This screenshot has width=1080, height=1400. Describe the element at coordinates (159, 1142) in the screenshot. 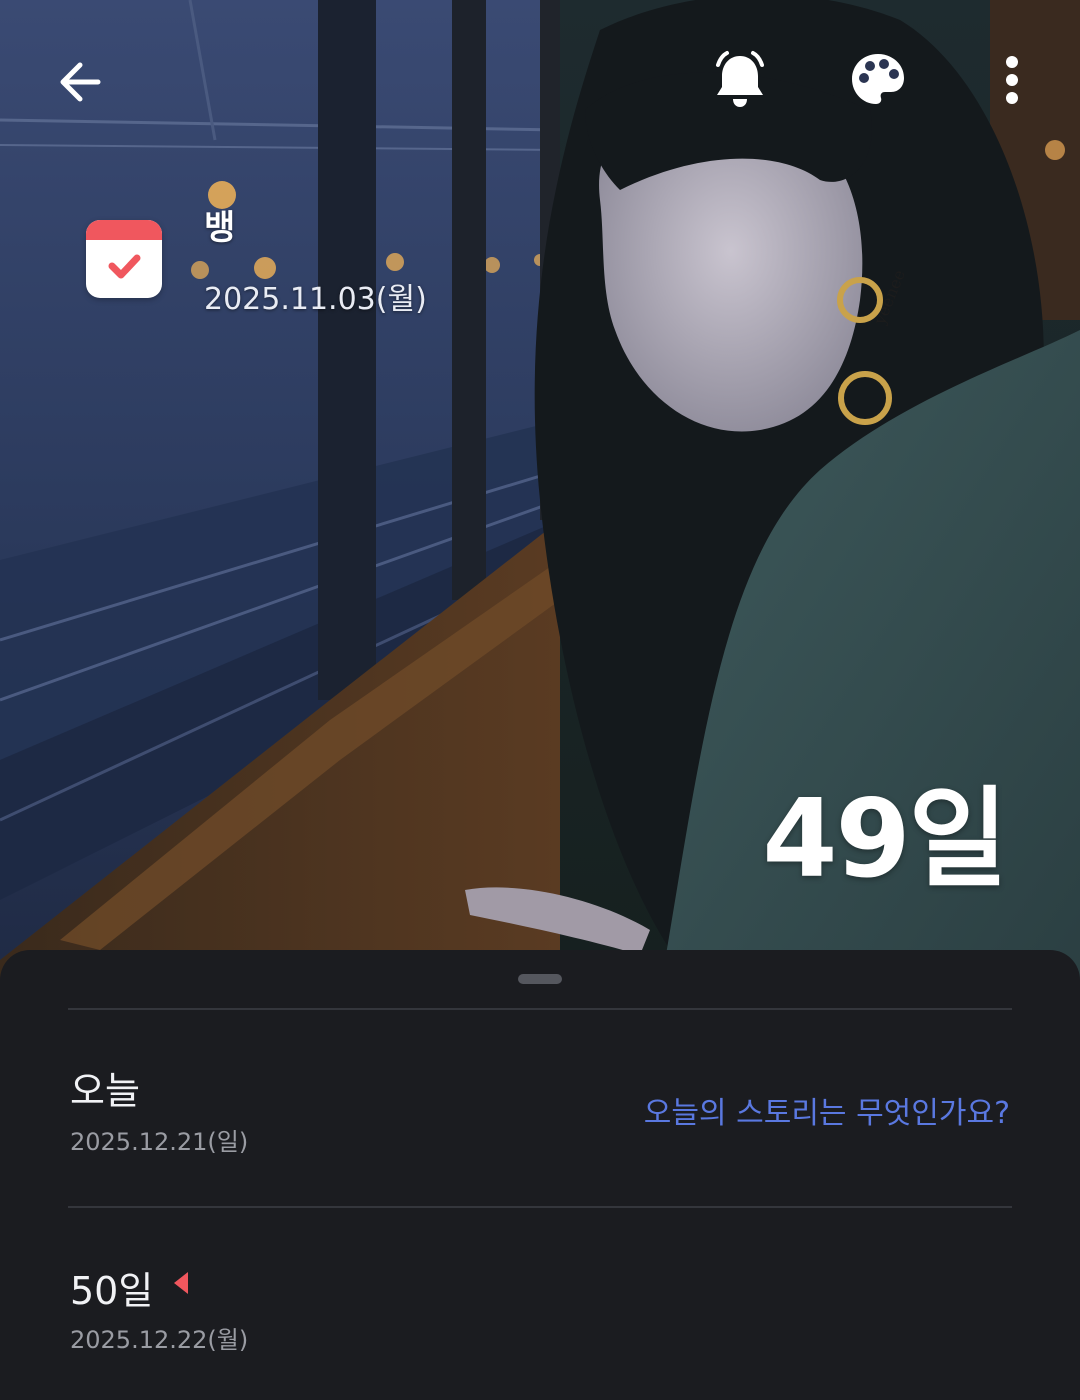

I see `today-date: 2025.12.21(일)` at that location.